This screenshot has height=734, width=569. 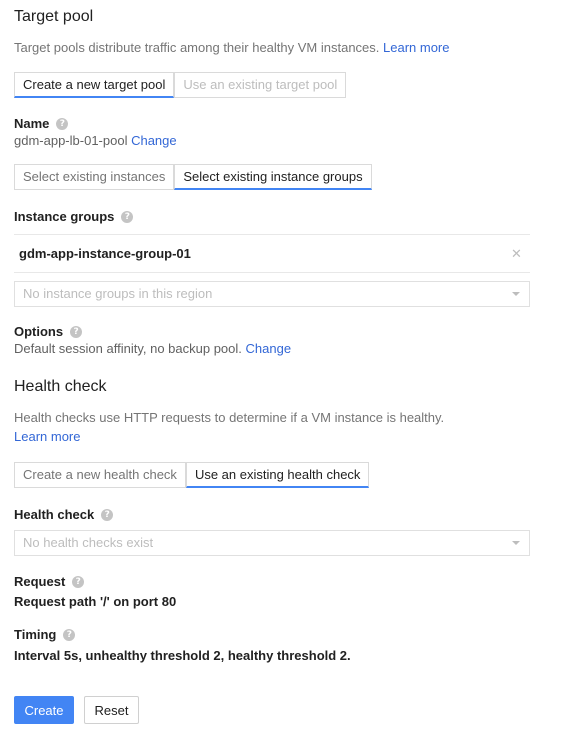 What do you see at coordinates (54, 514) in the screenshot?
I see `health-check-field-label: Health check` at bounding box center [54, 514].